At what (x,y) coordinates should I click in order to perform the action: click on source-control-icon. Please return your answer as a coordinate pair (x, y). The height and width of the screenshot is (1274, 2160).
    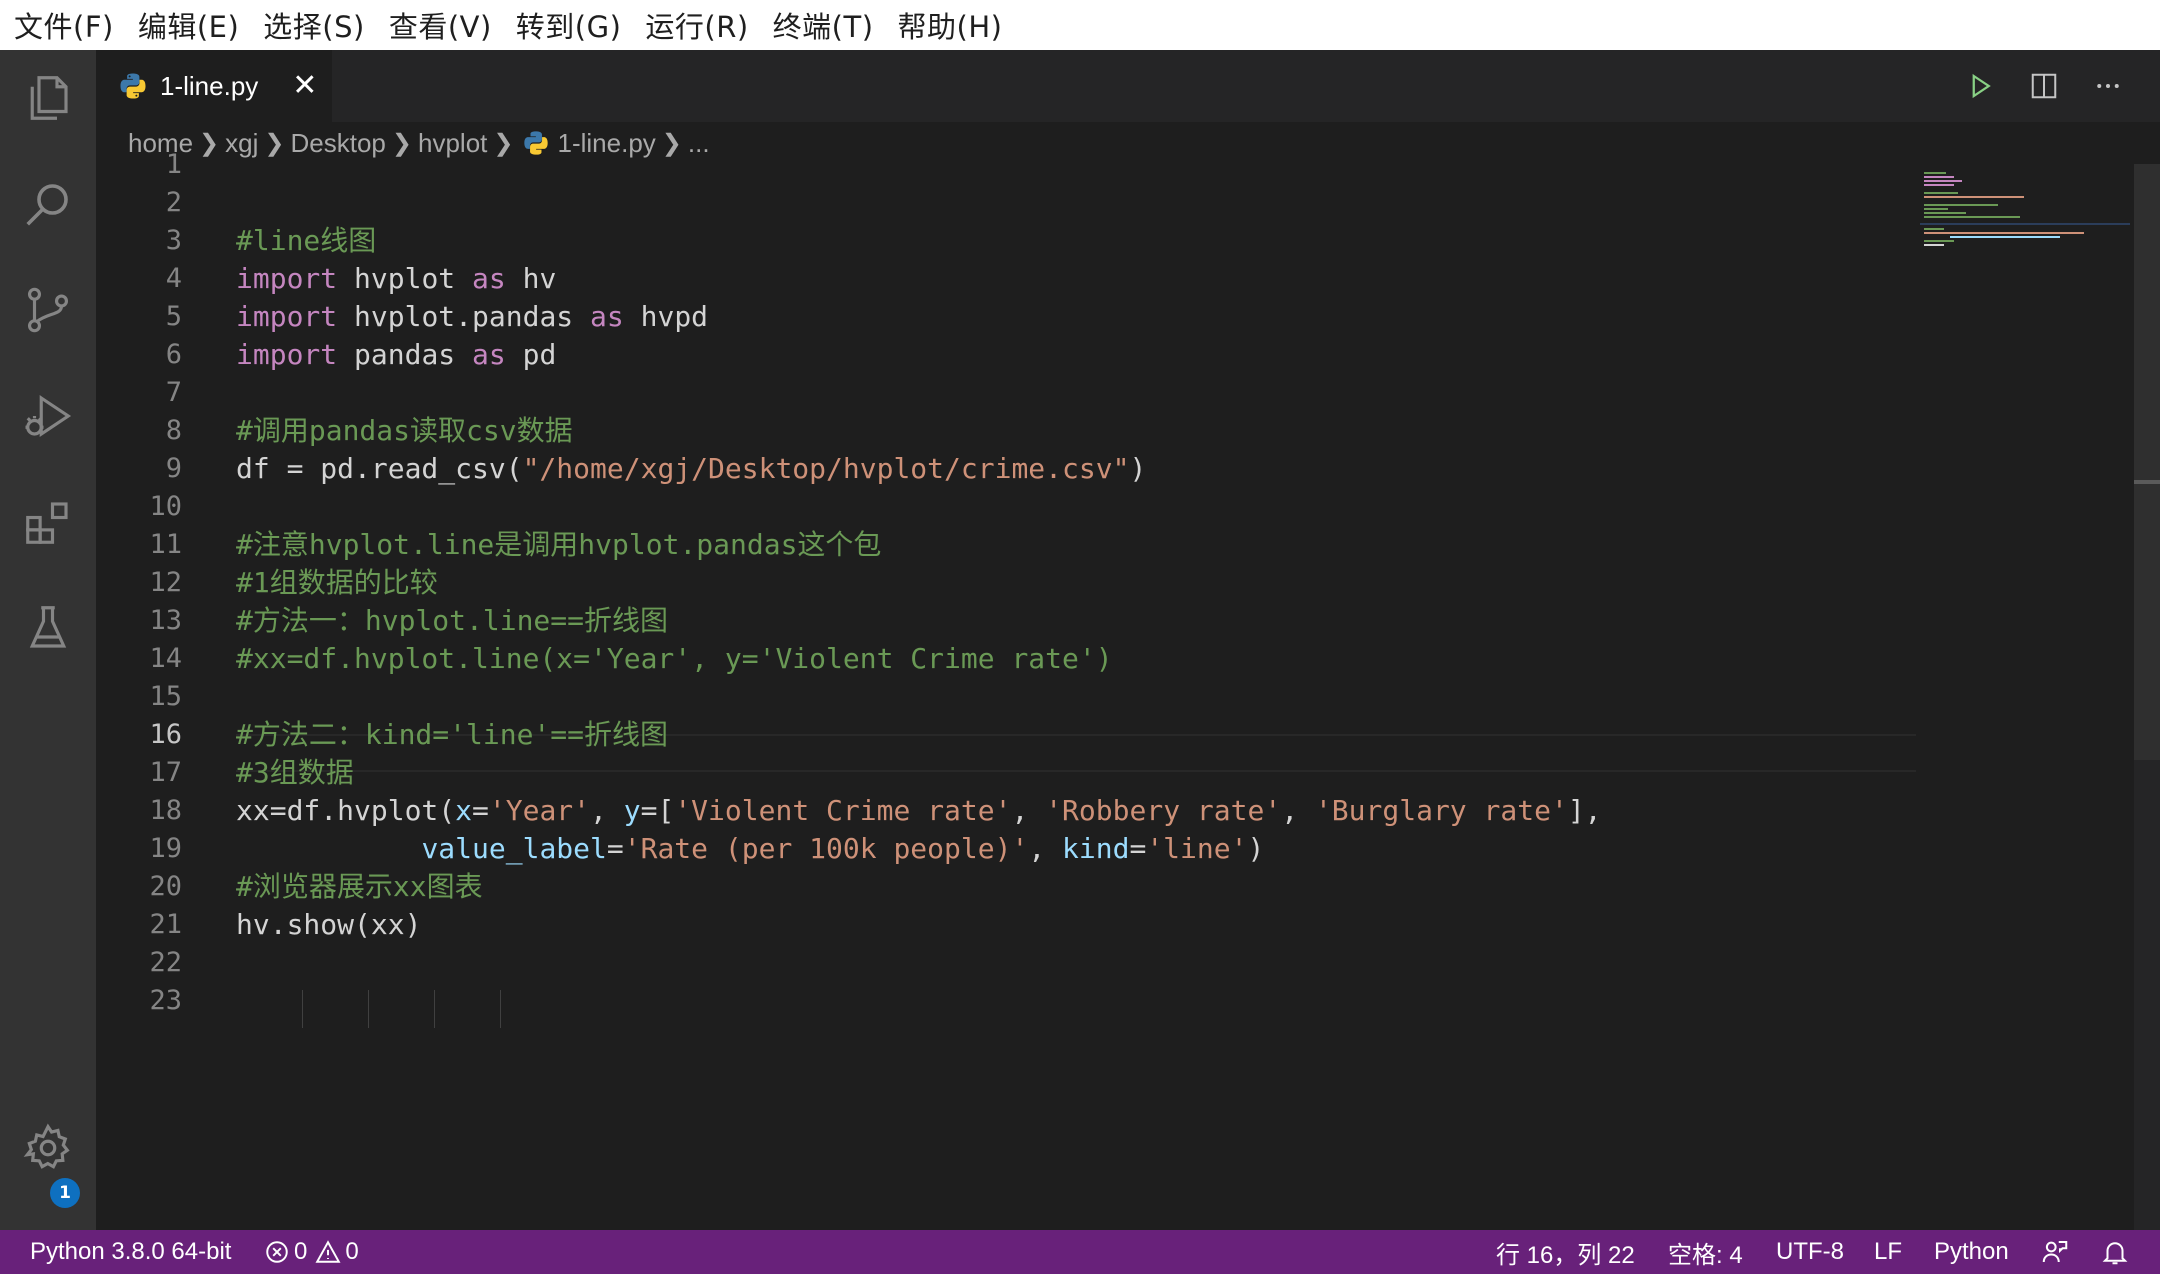
    Looking at the image, I should click on (48, 310).